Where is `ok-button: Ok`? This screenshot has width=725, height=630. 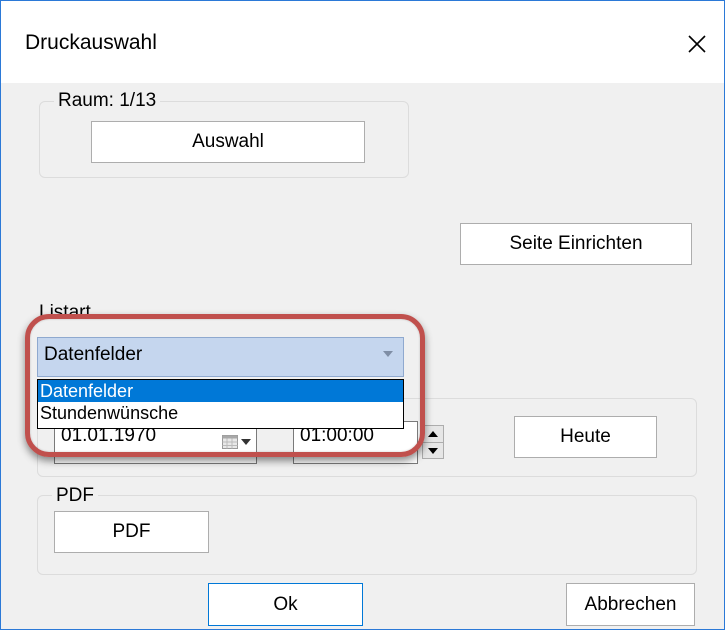 ok-button: Ok is located at coordinates (285, 604).